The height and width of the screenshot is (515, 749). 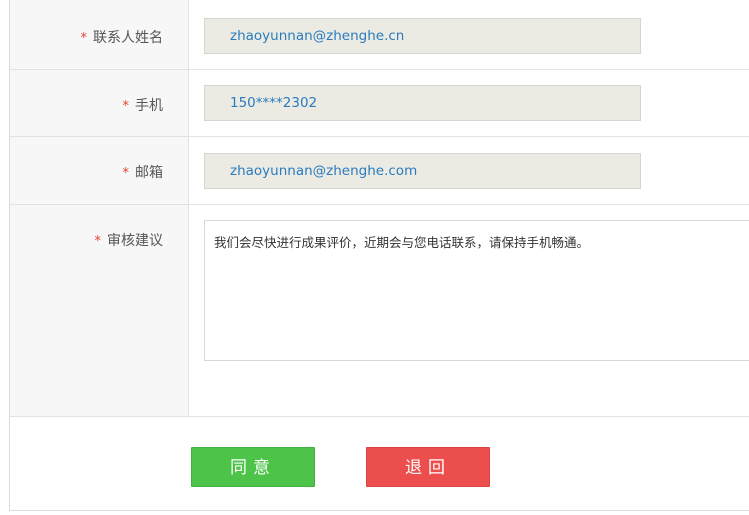 What do you see at coordinates (422, 36) in the screenshot?
I see `contact-name-field: zhaoyunnan@zhenghe.cn` at bounding box center [422, 36].